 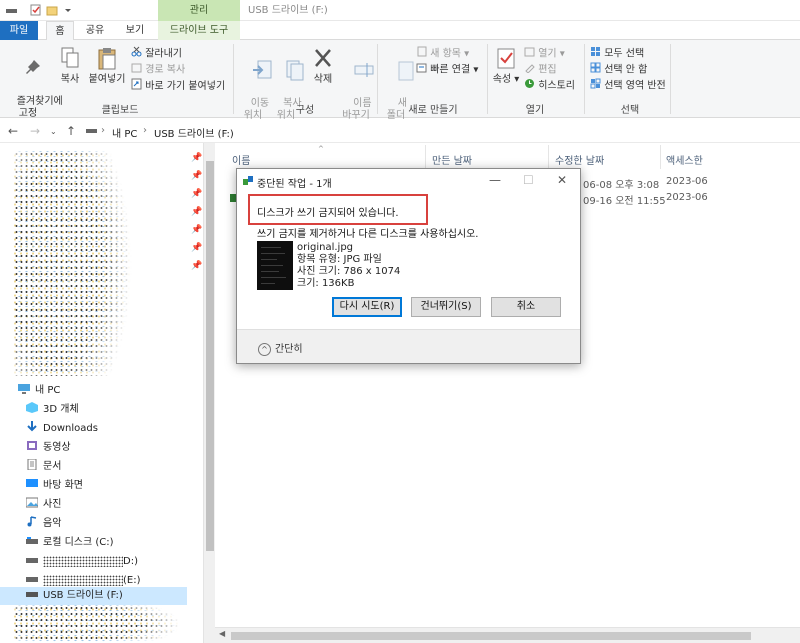 I want to click on column-header-modified: 수정한 날짜, so click(x=579, y=159).